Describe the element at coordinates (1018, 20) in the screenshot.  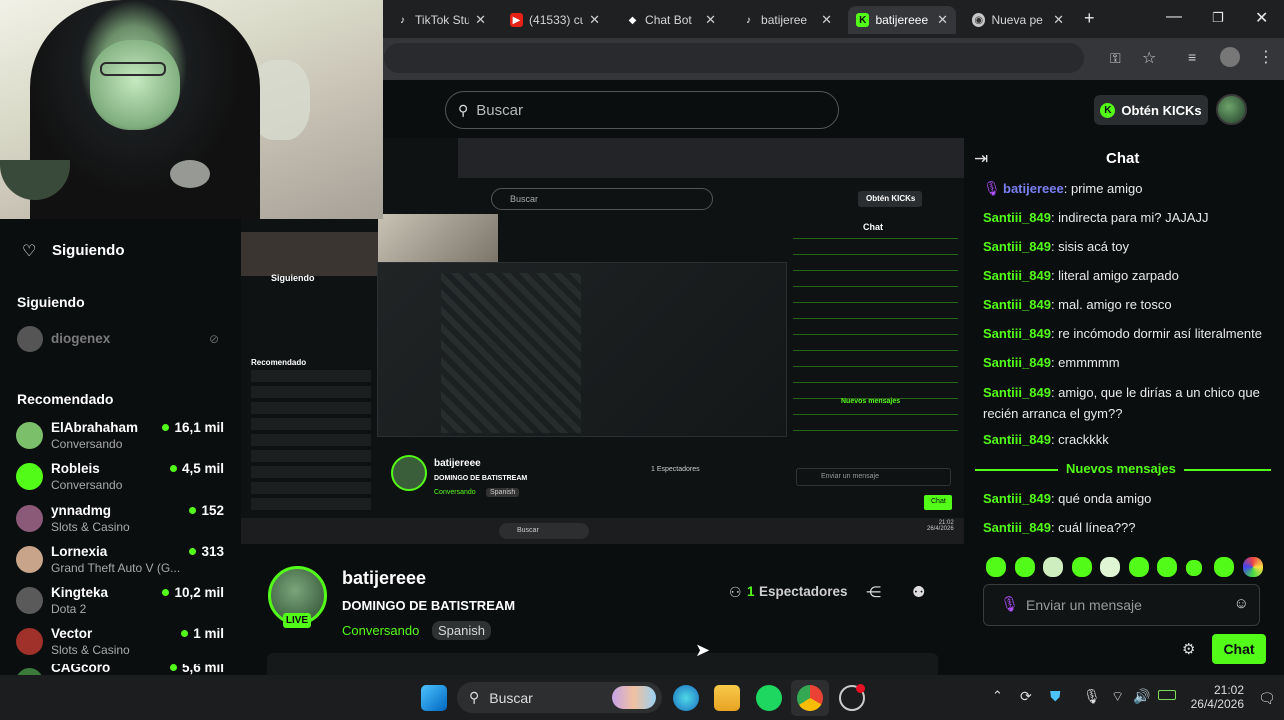
I see `tab-new-page: ◉ Nueva pe ✕` at that location.